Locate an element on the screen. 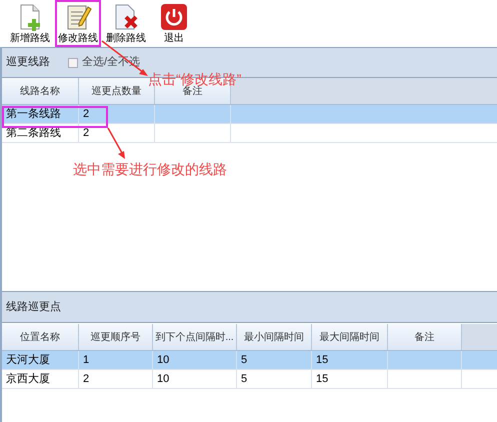 This screenshot has width=497, height=422. column-header: 巡更顺序号 is located at coordinates (116, 337).